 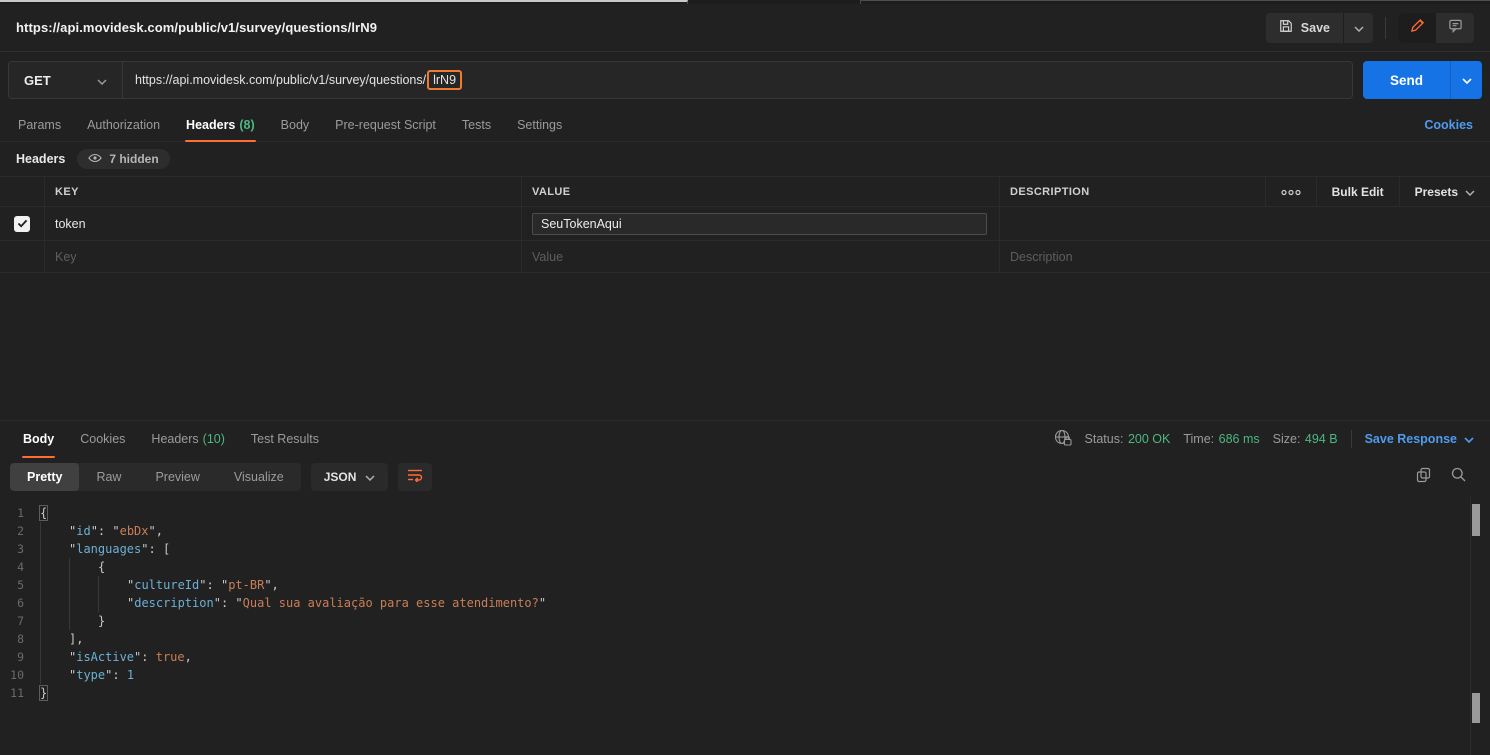 What do you see at coordinates (1423, 477) in the screenshot?
I see `copy-response-button` at bounding box center [1423, 477].